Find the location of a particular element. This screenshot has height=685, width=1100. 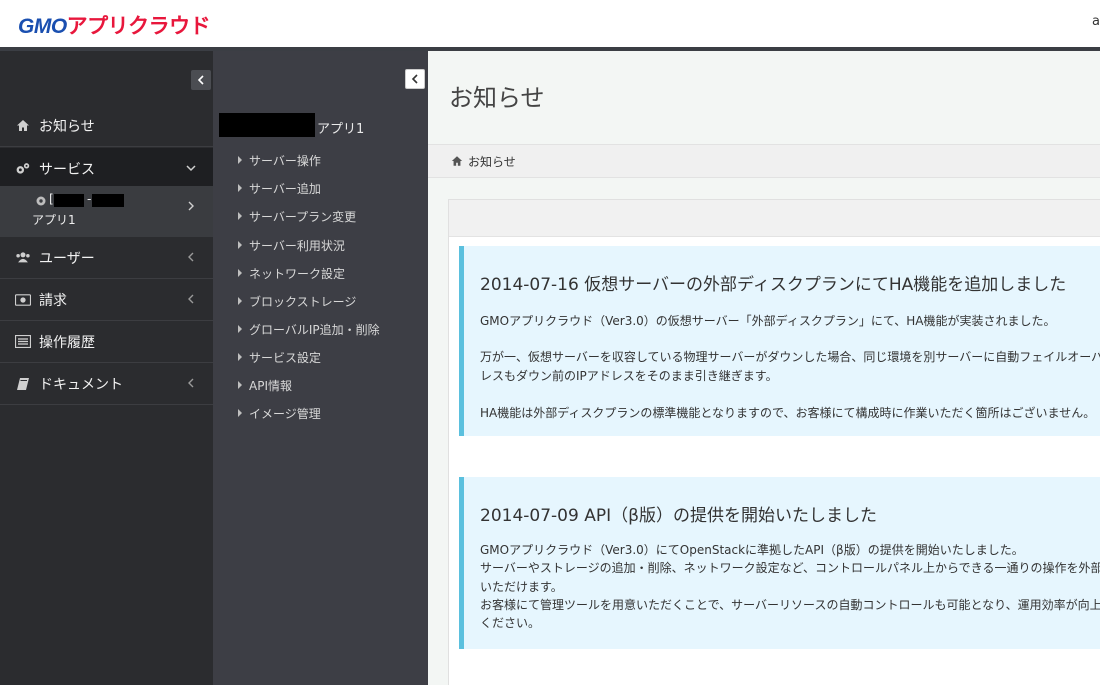

list-icon is located at coordinates (23, 342).